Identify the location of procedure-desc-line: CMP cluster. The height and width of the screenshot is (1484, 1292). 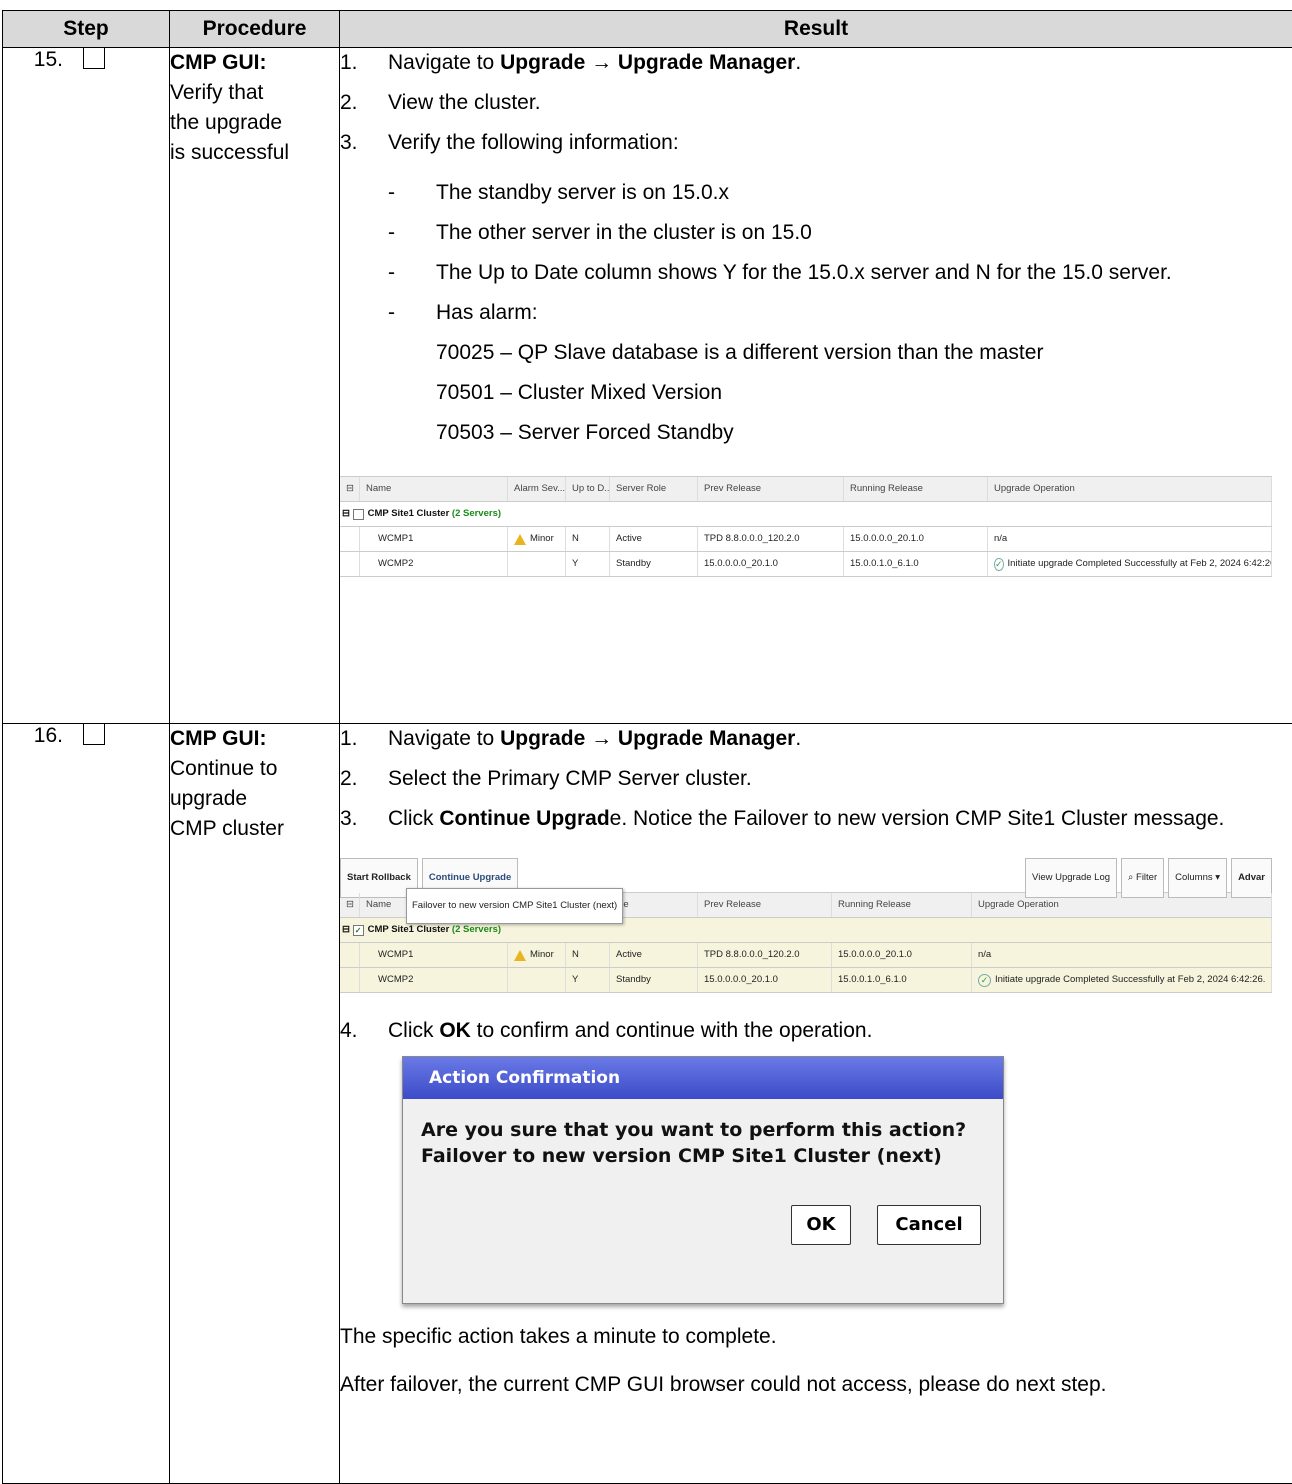
(227, 828).